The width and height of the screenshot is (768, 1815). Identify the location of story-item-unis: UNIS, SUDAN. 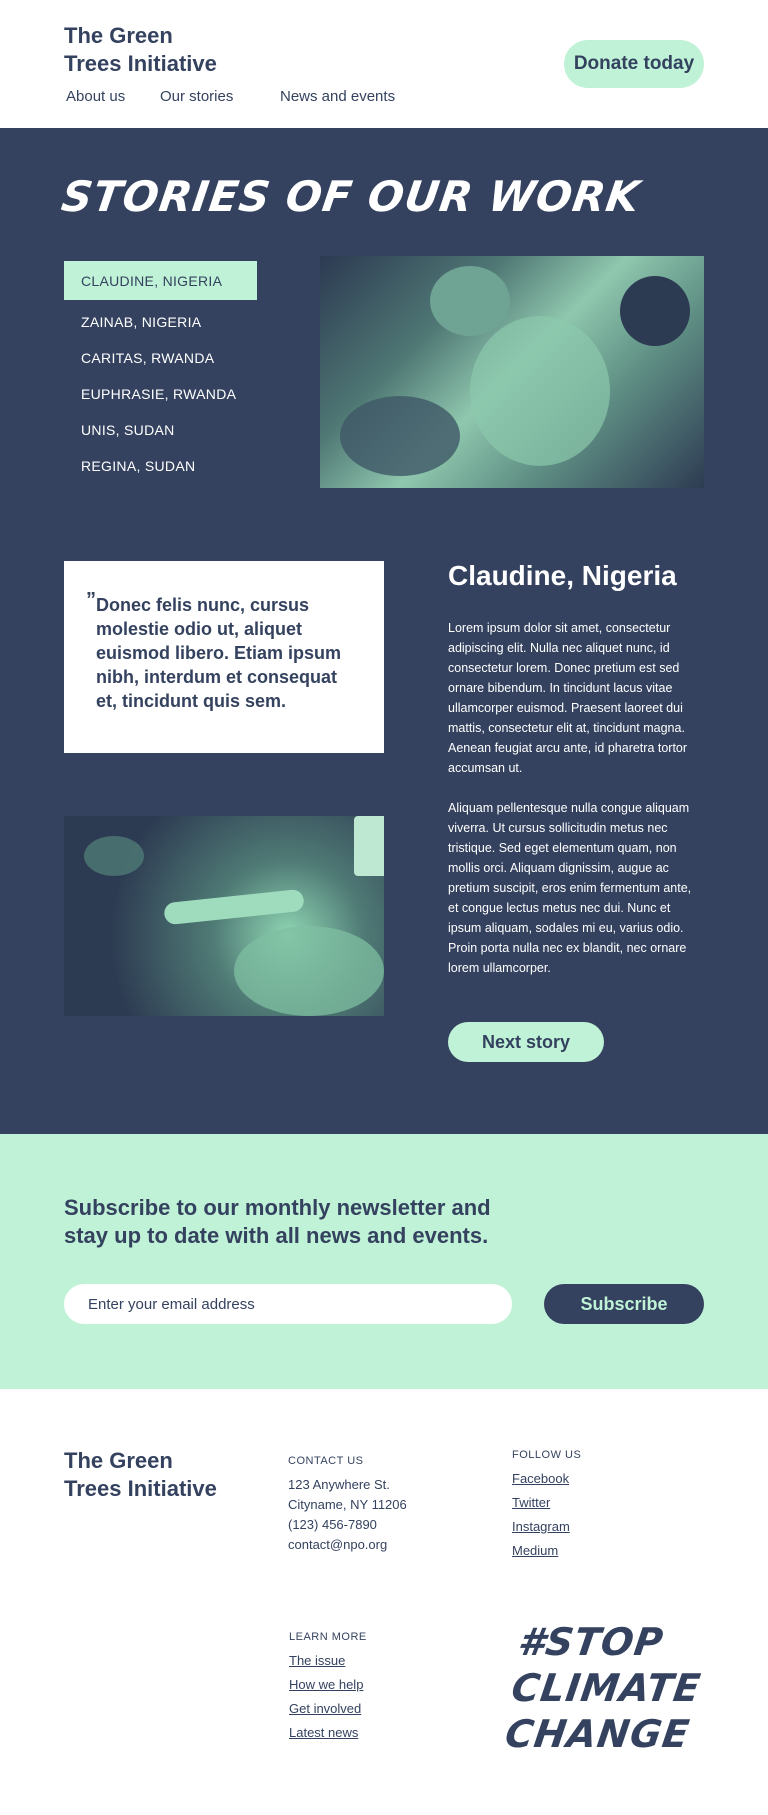
(160, 430).